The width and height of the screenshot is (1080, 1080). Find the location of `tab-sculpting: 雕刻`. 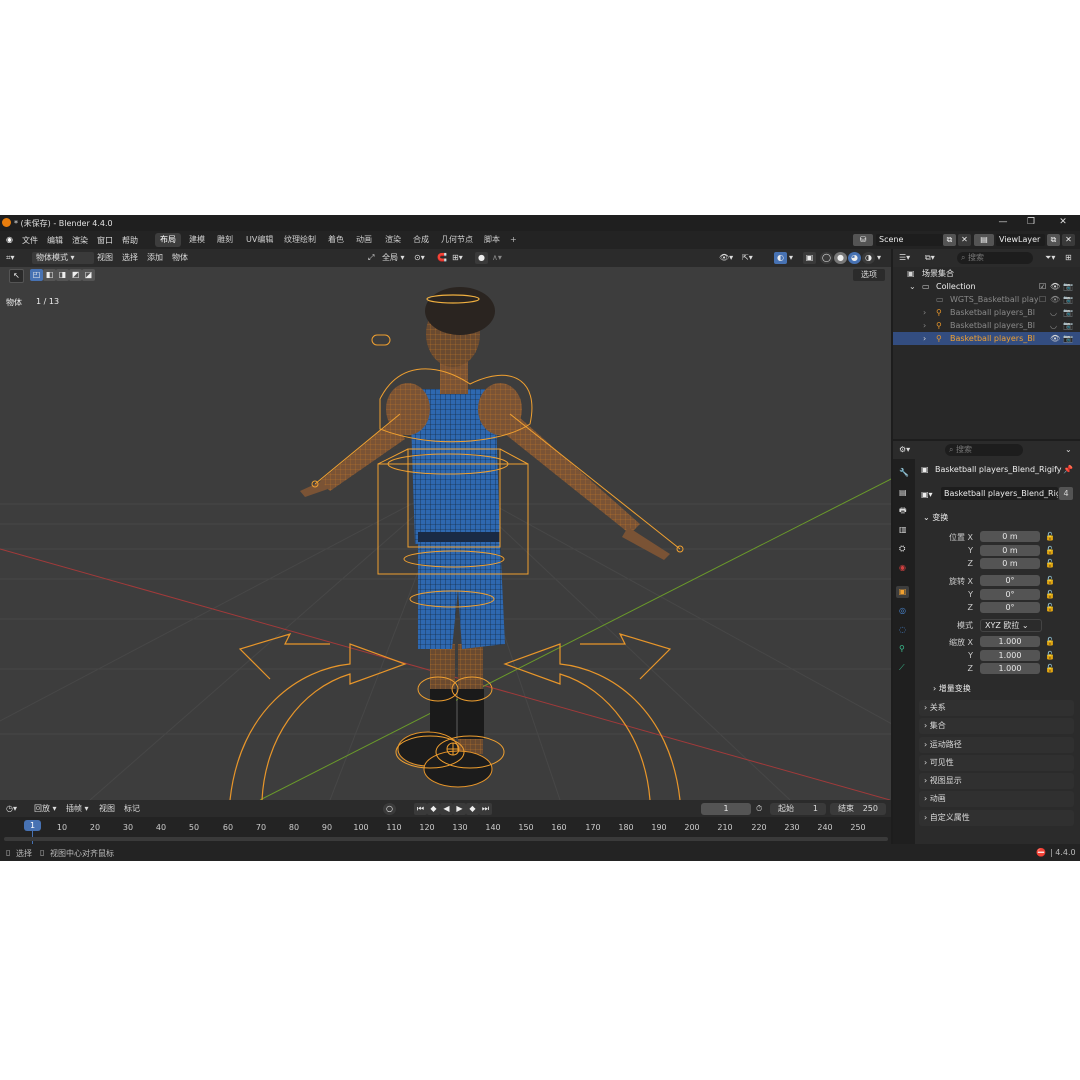

tab-sculpting: 雕刻 is located at coordinates (225, 240).